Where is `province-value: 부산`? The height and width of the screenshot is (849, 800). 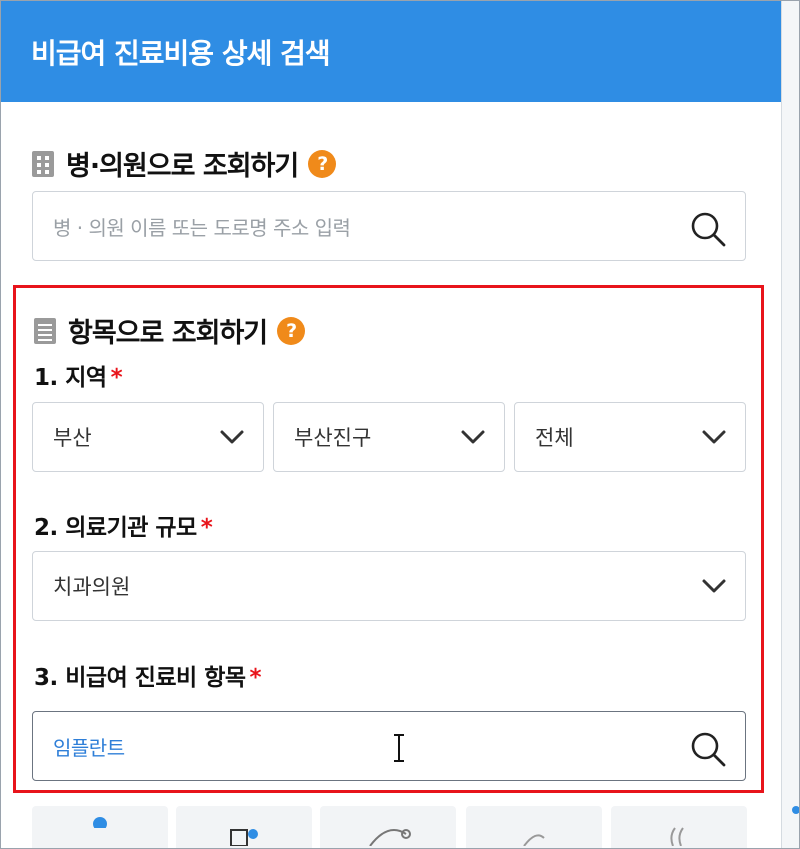 province-value: 부산 is located at coordinates (72, 438).